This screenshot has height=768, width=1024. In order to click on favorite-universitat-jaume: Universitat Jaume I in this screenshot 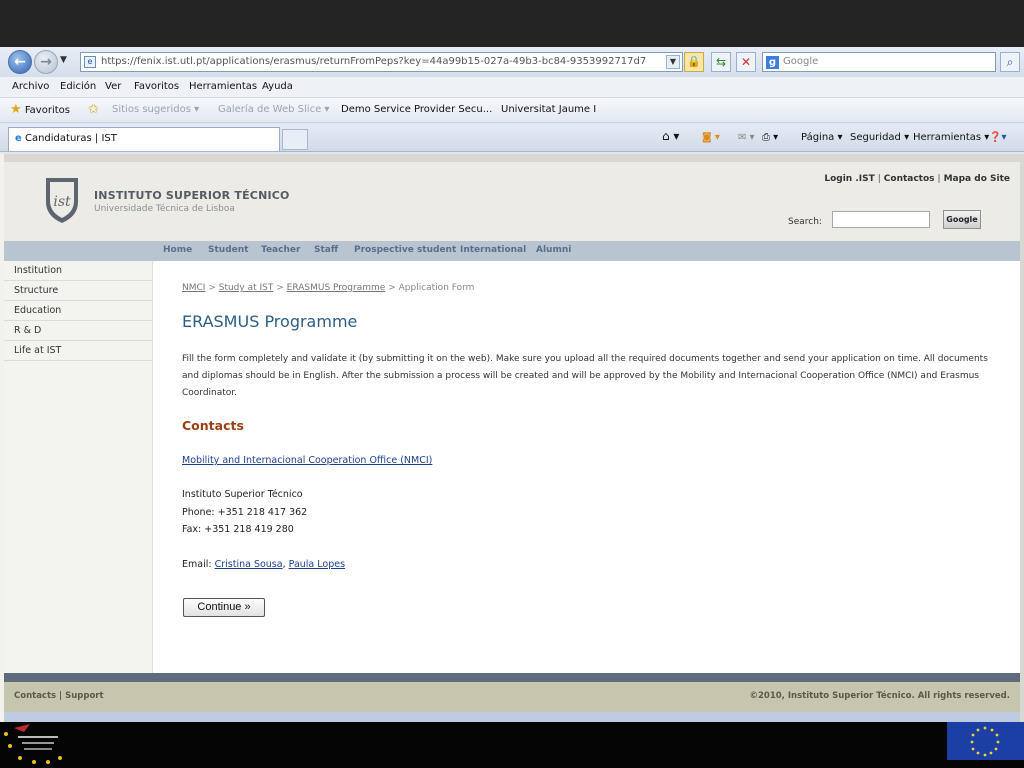, I will do `click(548, 109)`.